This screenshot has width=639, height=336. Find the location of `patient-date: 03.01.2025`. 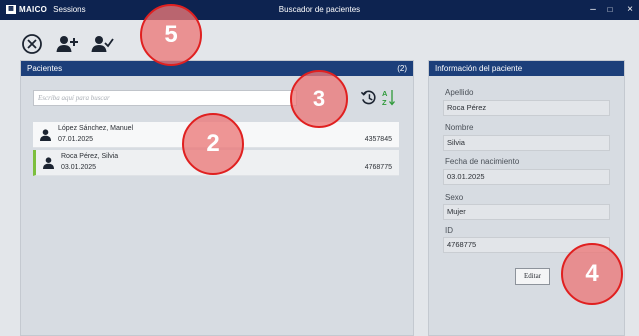

patient-date: 03.01.2025 is located at coordinates (79, 167).